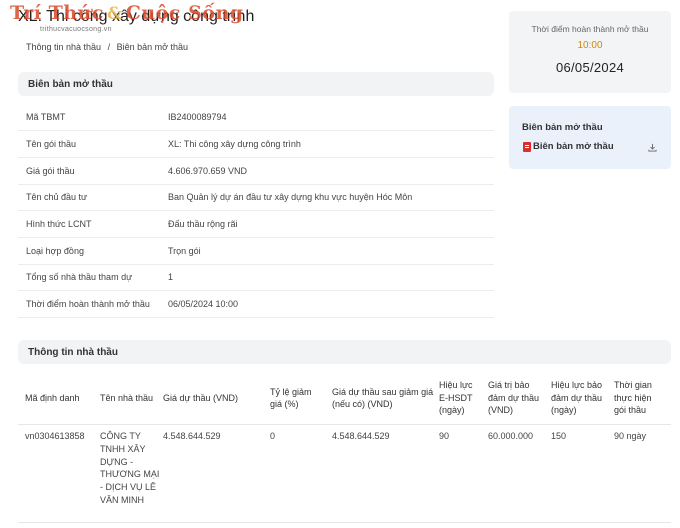  Describe the element at coordinates (256, 251) in the screenshot. I see `info-row-contract-type: Loại hợp đồng Trọn gói` at that location.